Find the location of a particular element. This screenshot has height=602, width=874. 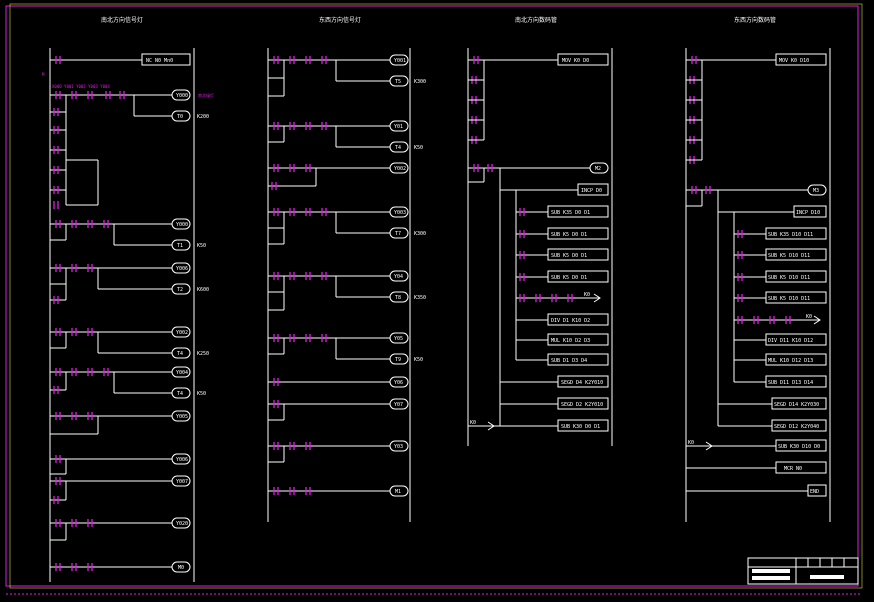

instruction-text: SUB K35 D0 D1 is located at coordinates (570, 213).